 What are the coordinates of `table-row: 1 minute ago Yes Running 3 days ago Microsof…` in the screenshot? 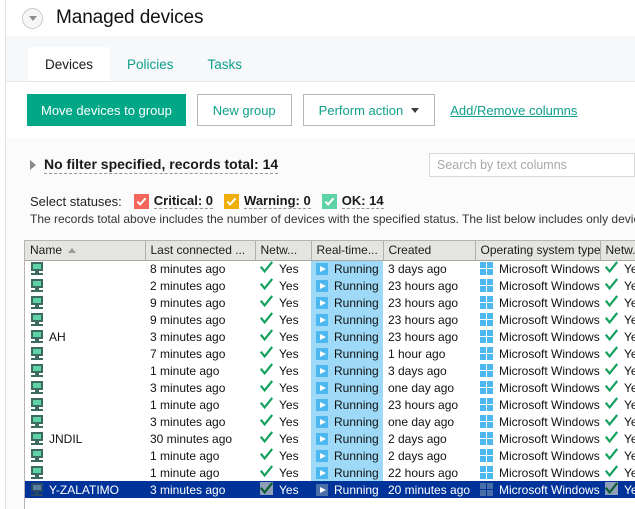 It's located at (330, 370).